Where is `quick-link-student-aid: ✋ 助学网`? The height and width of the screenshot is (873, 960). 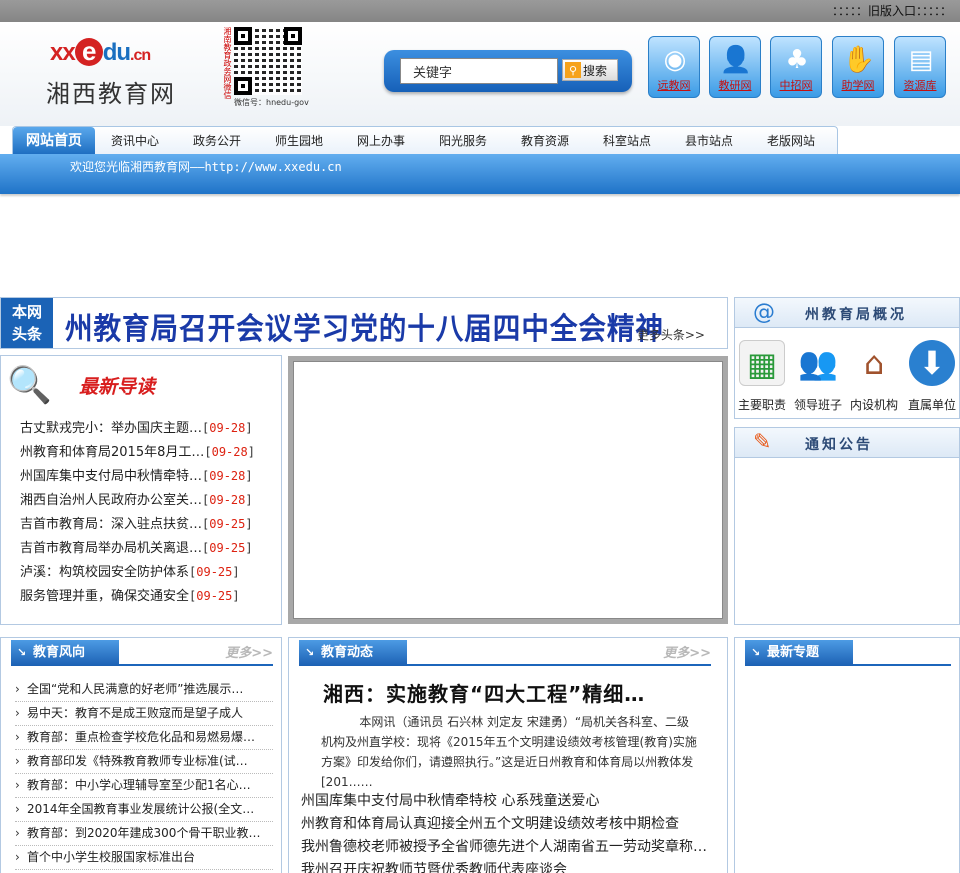
quick-link-student-aid: ✋ 助学网 is located at coordinates (858, 67).